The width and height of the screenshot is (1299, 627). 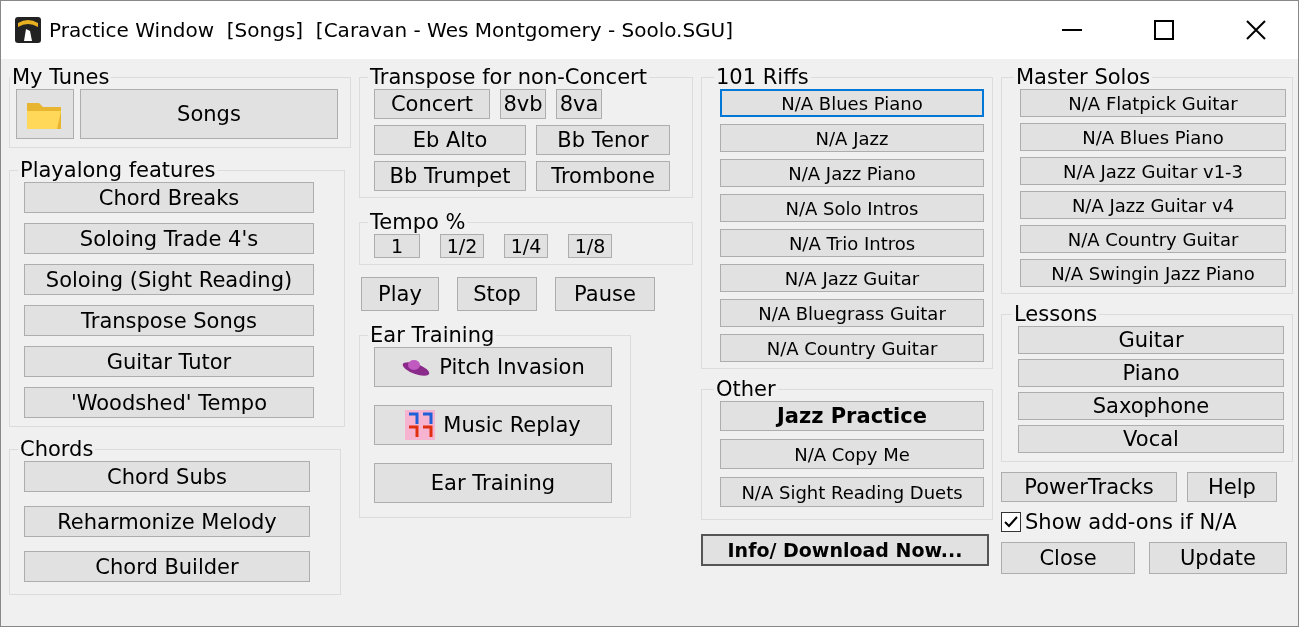 I want to click on ear-training-button: Ear Training, so click(x=493, y=483).